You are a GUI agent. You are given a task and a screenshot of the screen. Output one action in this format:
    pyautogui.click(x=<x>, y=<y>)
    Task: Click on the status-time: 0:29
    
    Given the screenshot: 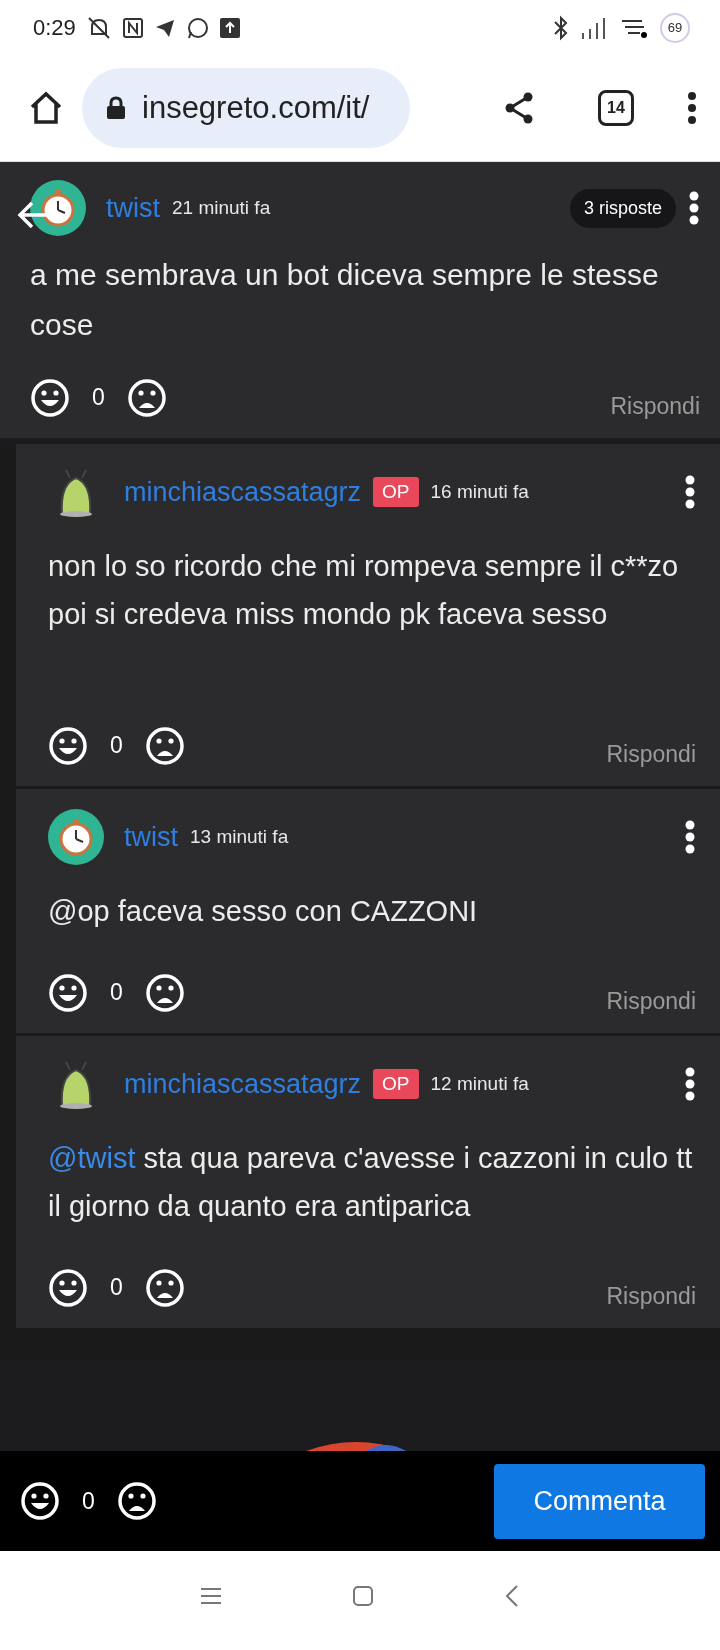 What is the action you would take?
    pyautogui.click(x=54, y=27)
    